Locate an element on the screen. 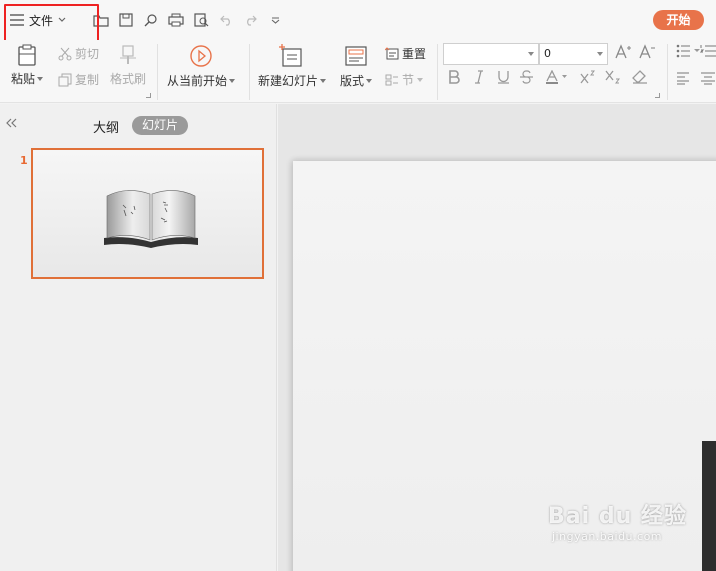 The width and height of the screenshot is (716, 571). font-increase-icon is located at coordinates (623, 51).